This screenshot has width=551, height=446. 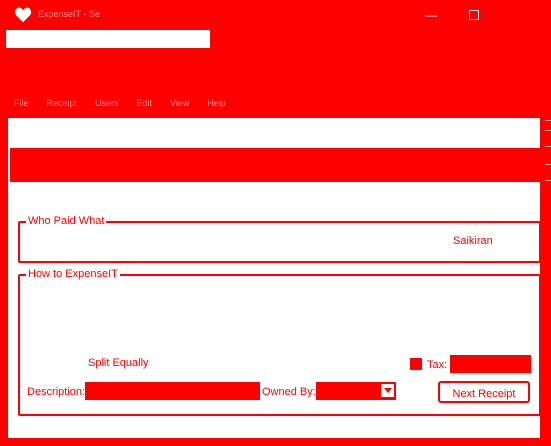 What do you see at coordinates (69, 14) in the screenshot?
I see `window-title: ExpenseIT - Se` at bounding box center [69, 14].